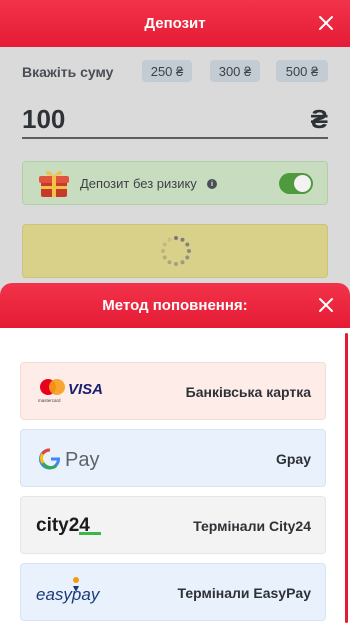 The height and width of the screenshot is (623, 350). I want to click on deposit-title: Депозит, so click(175, 23).